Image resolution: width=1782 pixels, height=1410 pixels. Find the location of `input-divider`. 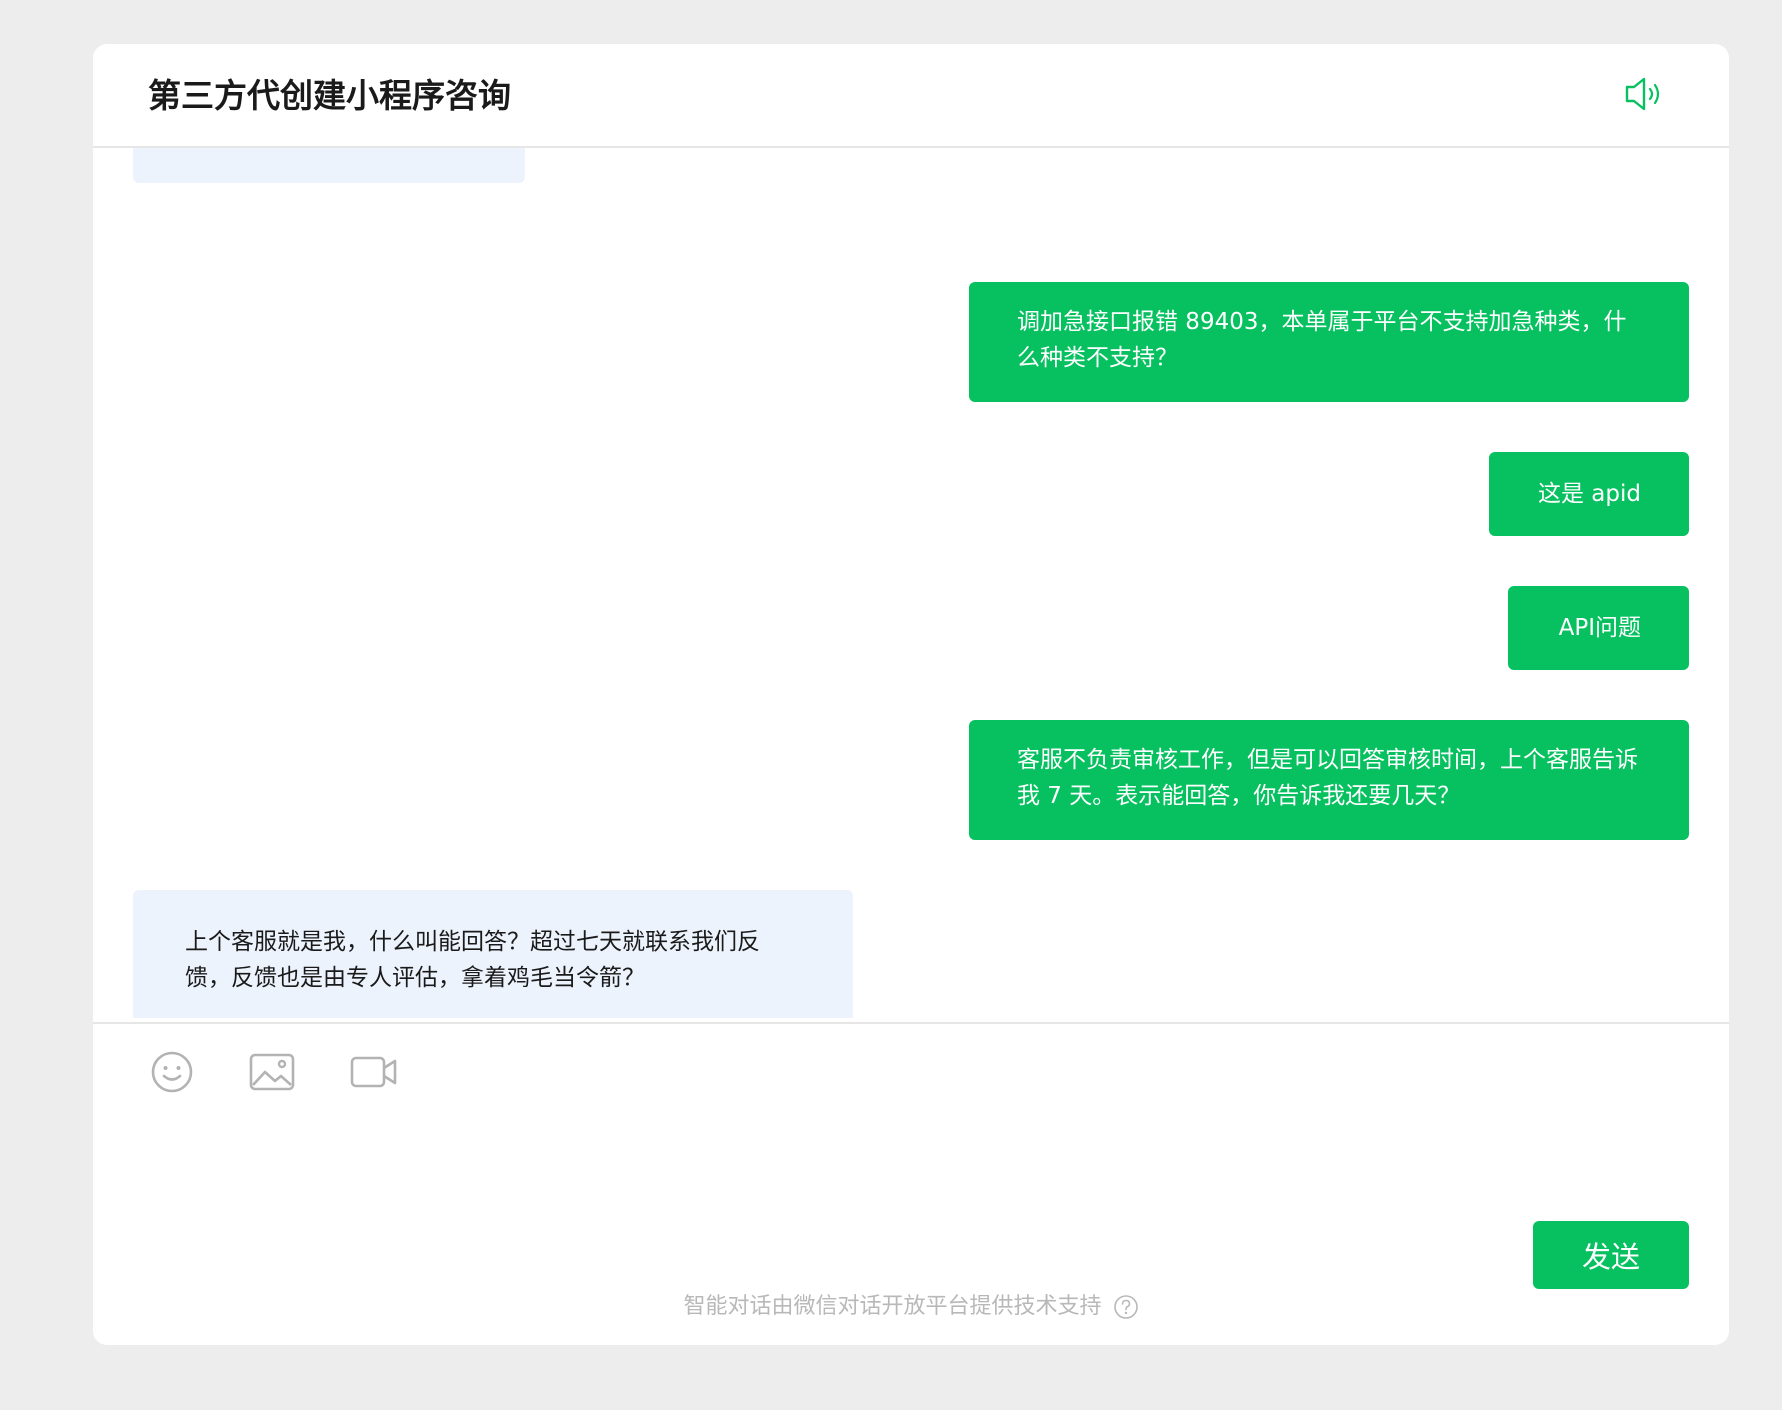

input-divider is located at coordinates (911, 1023).